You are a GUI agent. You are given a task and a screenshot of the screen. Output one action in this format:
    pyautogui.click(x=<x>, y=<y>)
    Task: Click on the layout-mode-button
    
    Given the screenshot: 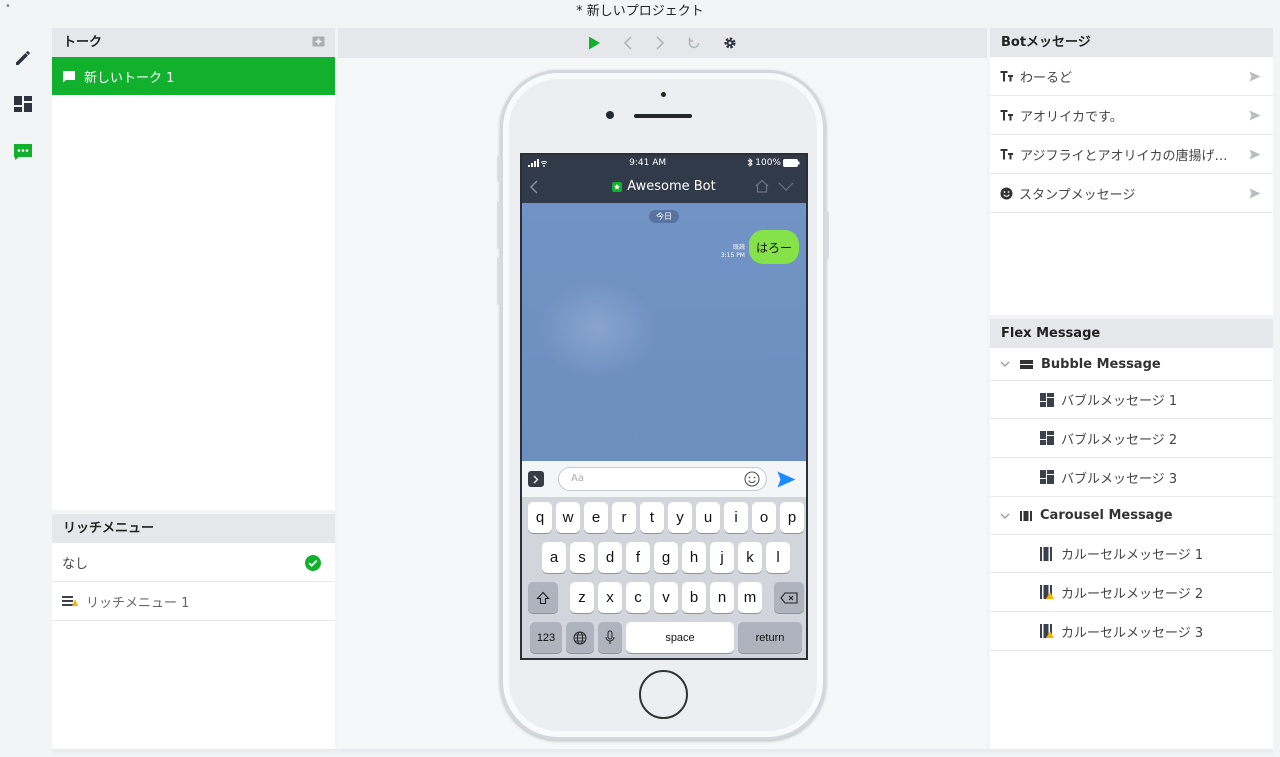 What is the action you would take?
    pyautogui.click(x=23, y=104)
    